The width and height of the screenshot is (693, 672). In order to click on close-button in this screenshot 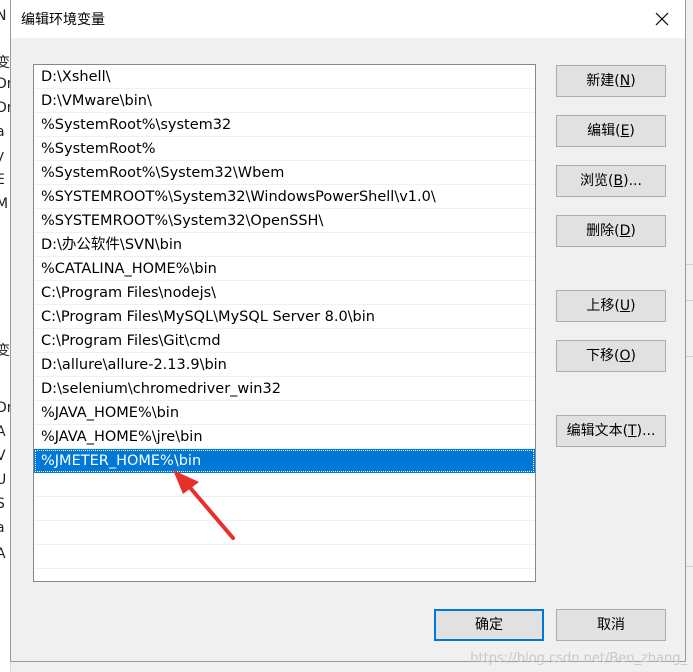, I will do `click(662, 19)`.